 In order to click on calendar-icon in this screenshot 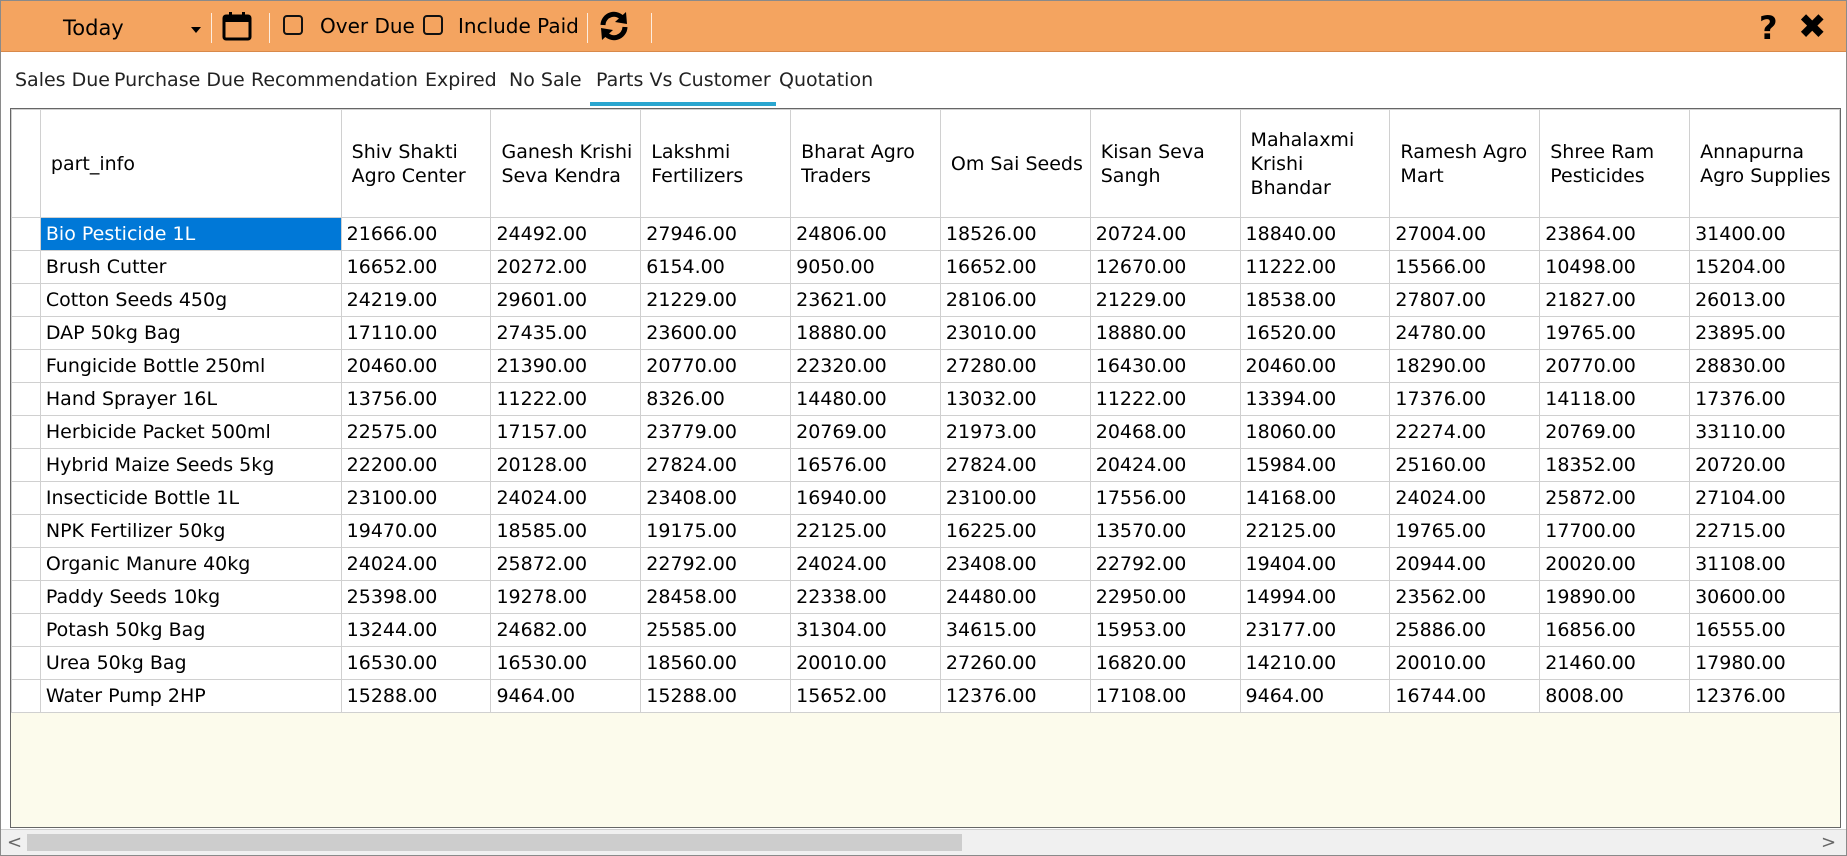, I will do `click(237, 28)`.